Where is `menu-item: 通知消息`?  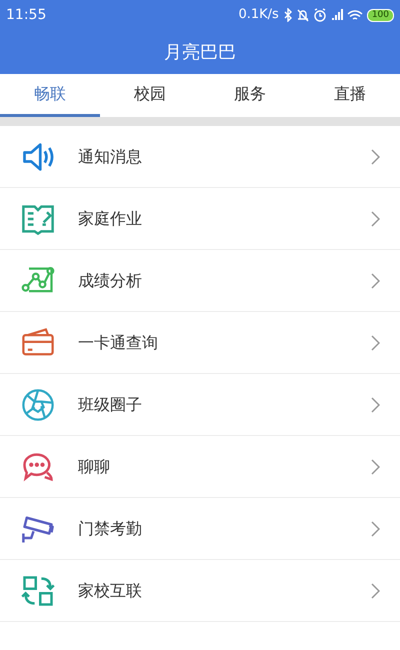
menu-item: 通知消息 is located at coordinates (200, 157).